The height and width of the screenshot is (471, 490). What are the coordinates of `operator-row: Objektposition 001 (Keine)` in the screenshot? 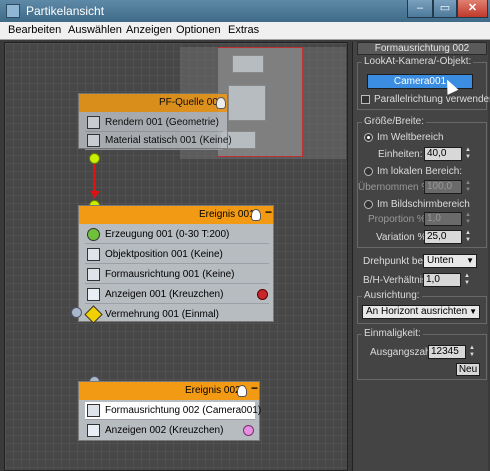 It's located at (177, 255).